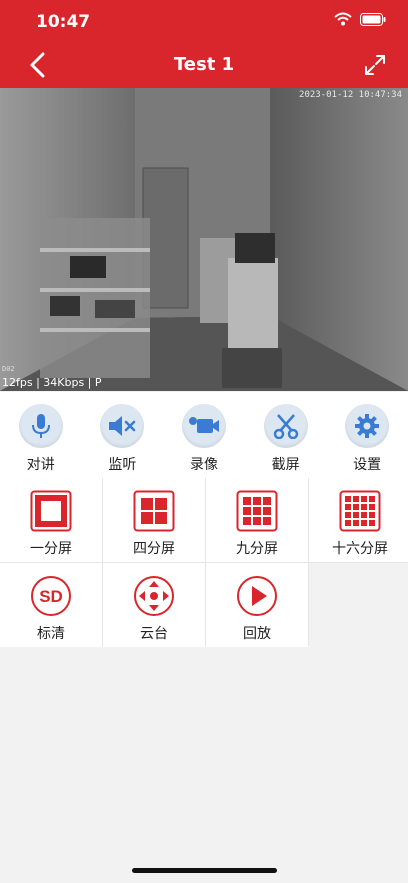 This screenshot has width=408, height=883. What do you see at coordinates (350, 95) in the screenshot?
I see `video-timestamp: 2023-01-12 10:47:34` at bounding box center [350, 95].